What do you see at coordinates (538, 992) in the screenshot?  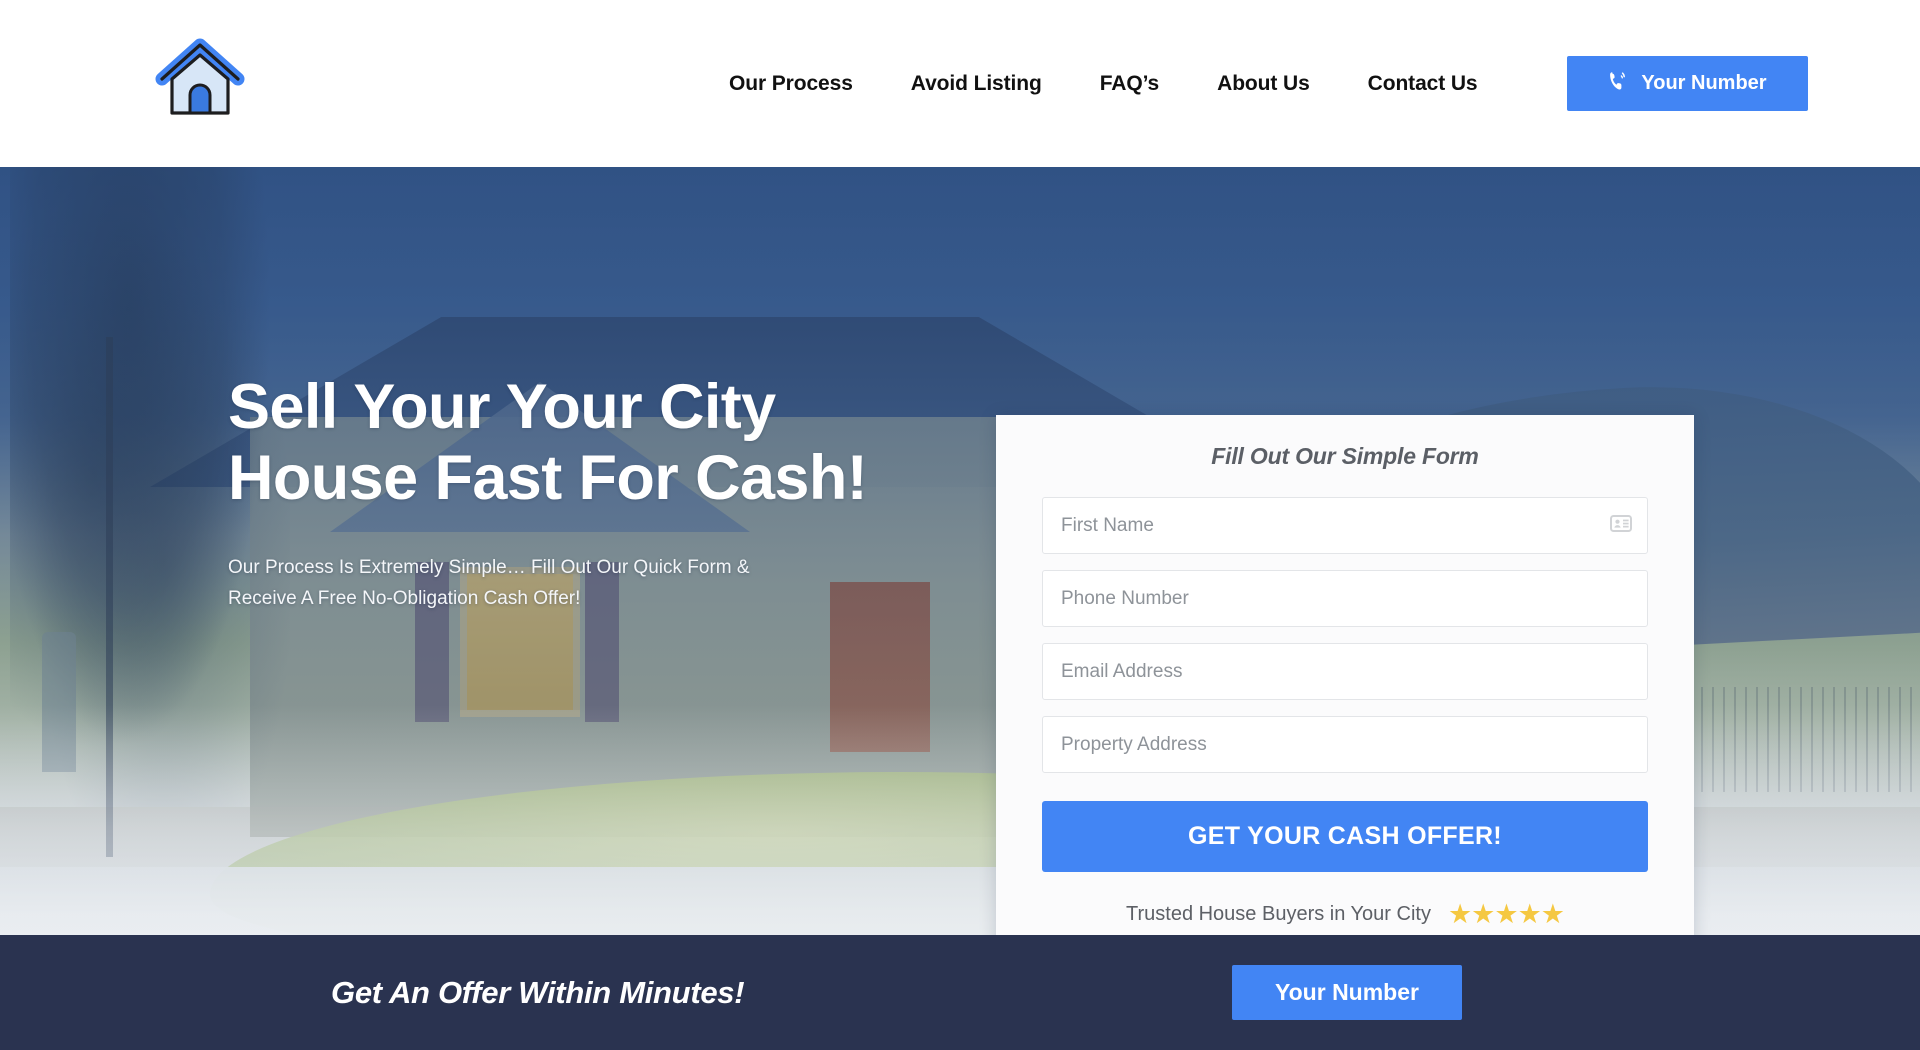 I see `bottom-bar-text: Get An Offer Within Minutes!` at bounding box center [538, 992].